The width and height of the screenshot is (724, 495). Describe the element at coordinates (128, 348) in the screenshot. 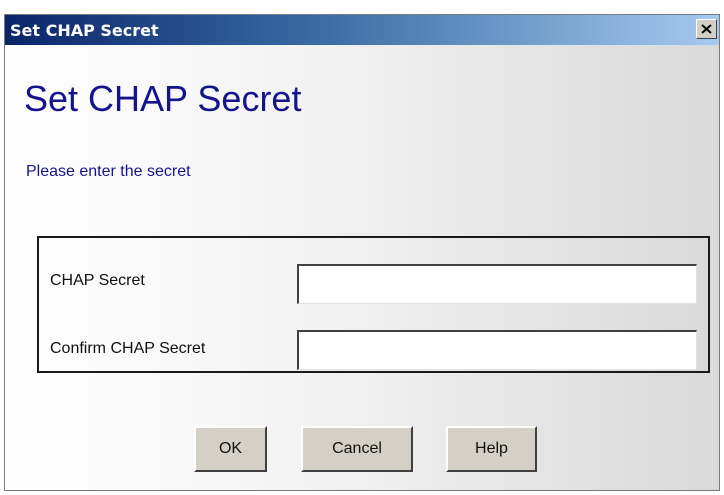

I see `confirm-chap-secret-label: Confirm CHAP Secret` at that location.